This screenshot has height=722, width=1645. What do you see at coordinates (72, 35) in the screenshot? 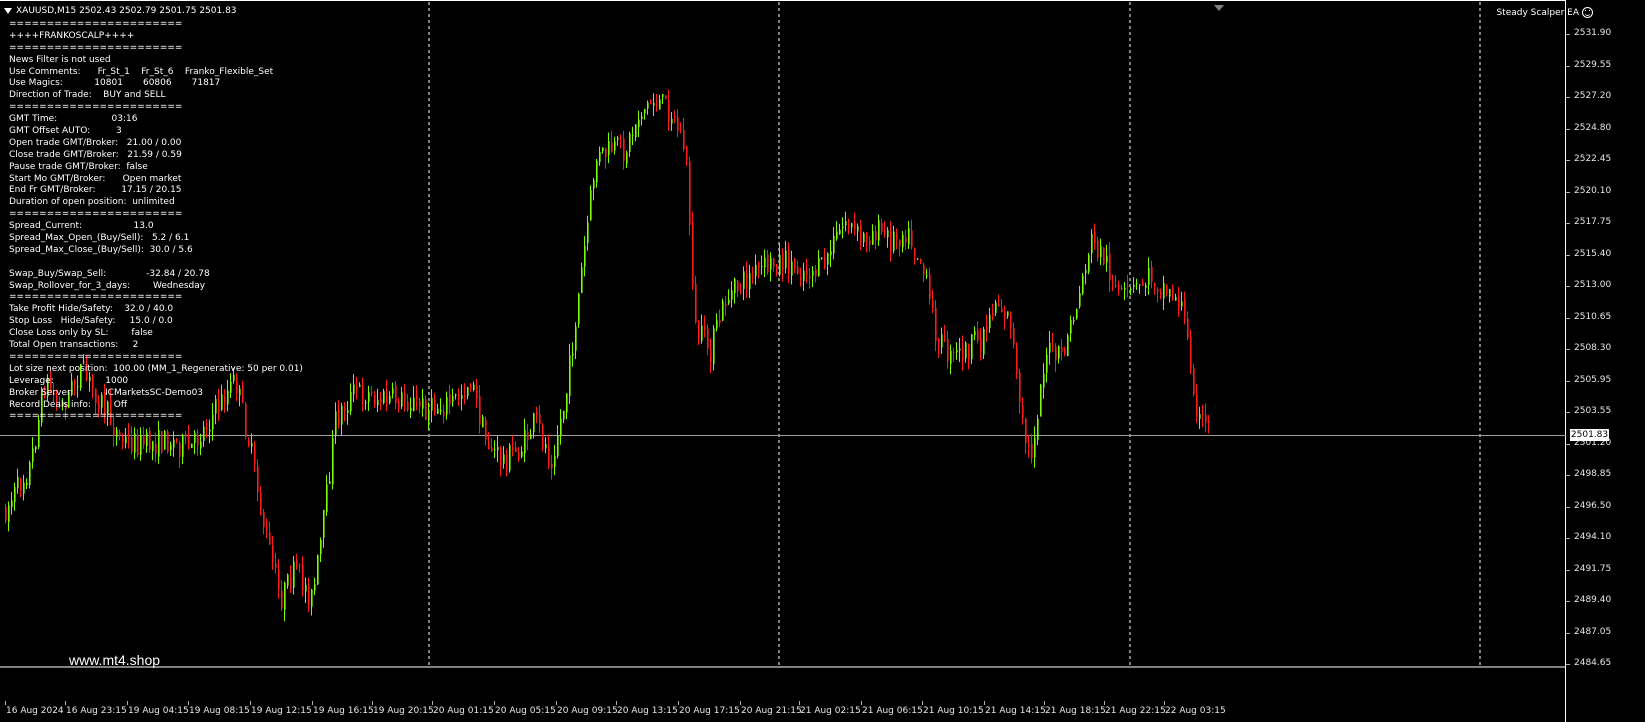
I see `info-line: ++++FRANKOSCALP++++` at bounding box center [72, 35].